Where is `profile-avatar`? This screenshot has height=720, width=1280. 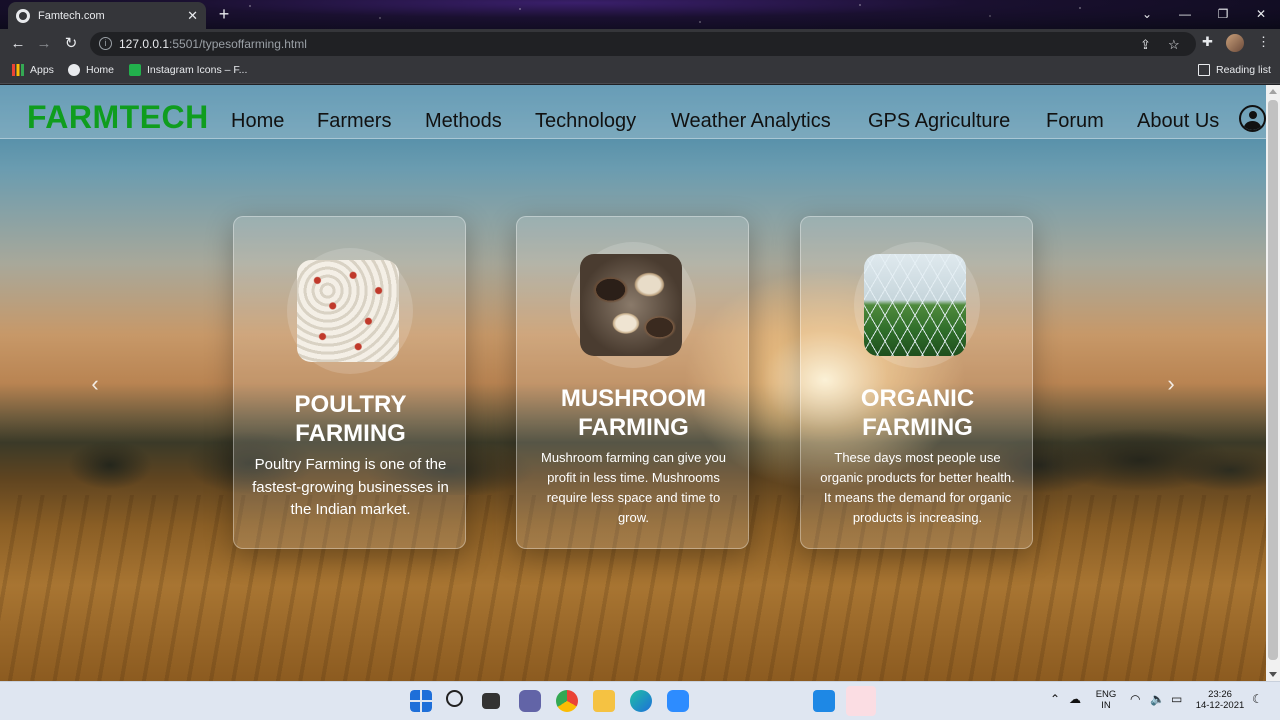 profile-avatar is located at coordinates (1235, 43).